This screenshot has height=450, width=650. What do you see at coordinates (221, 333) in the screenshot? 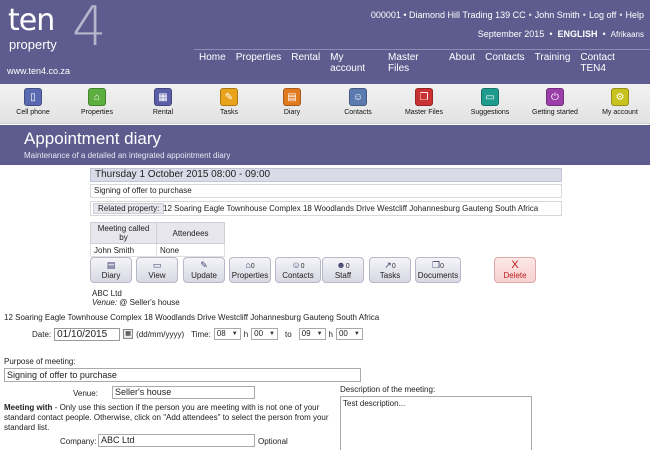
I see `start-hour-value: 08` at bounding box center [221, 333].